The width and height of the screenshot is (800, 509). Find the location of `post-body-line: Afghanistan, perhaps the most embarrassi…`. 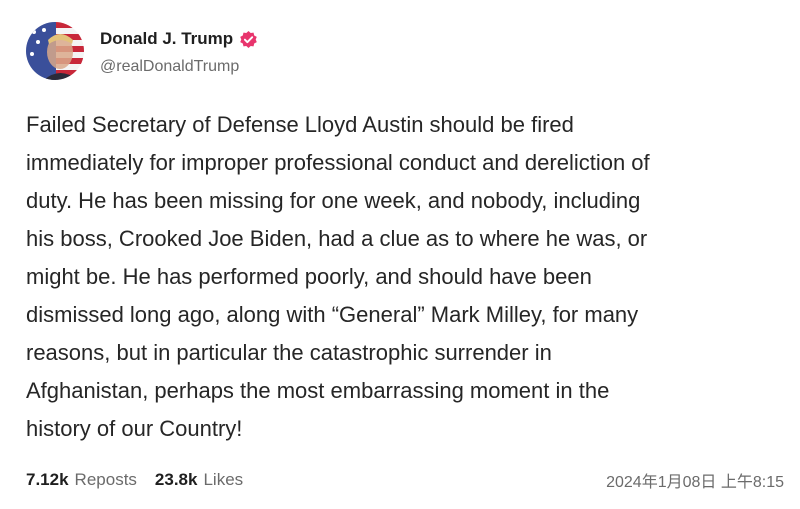

post-body-line: Afghanistan, perhaps the most embarrassi… is located at coordinates (318, 390).